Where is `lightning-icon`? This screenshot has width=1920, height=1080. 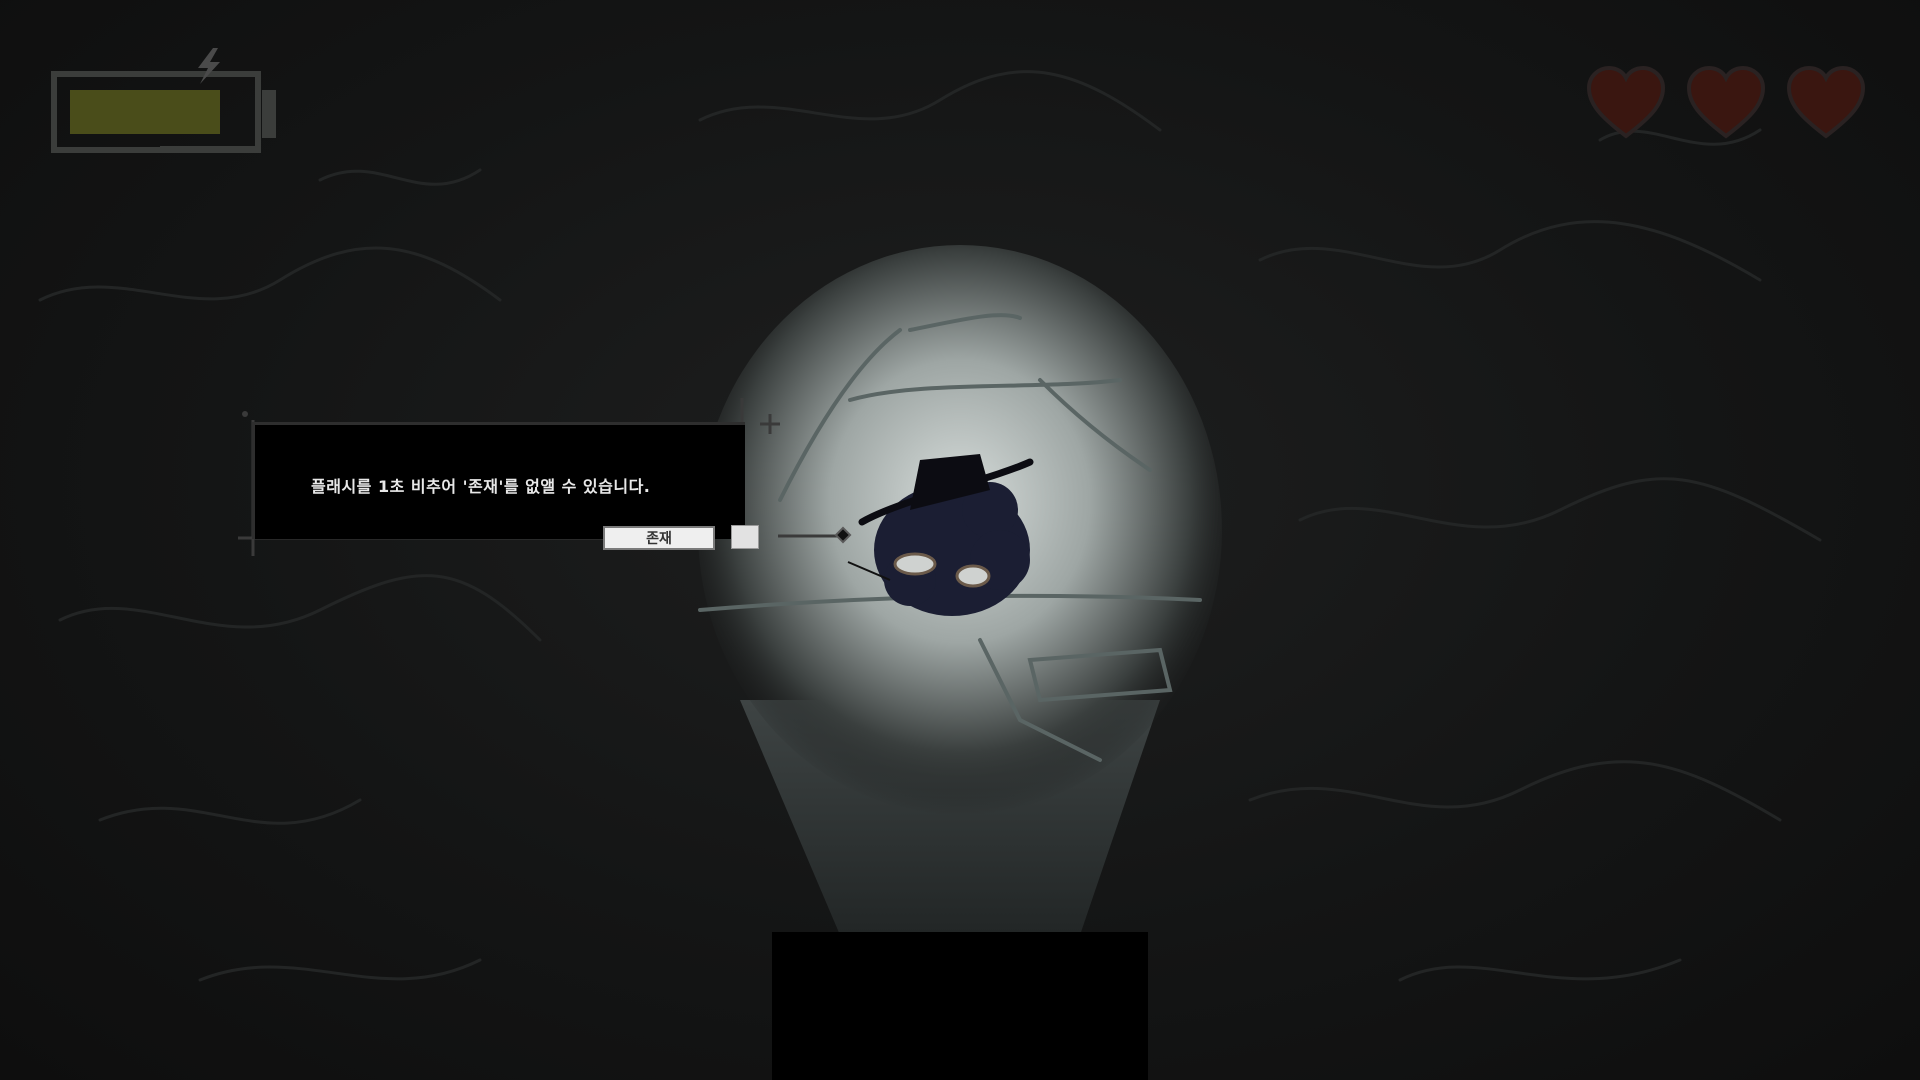 lightning-icon is located at coordinates (209, 66).